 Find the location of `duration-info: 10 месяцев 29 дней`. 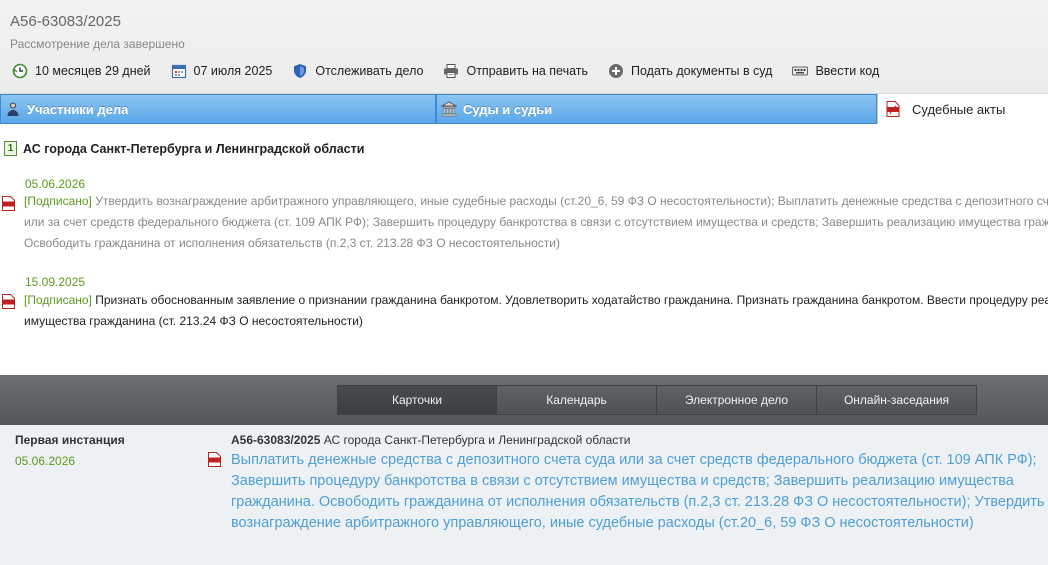

duration-info: 10 месяцев 29 дней is located at coordinates (81, 71).